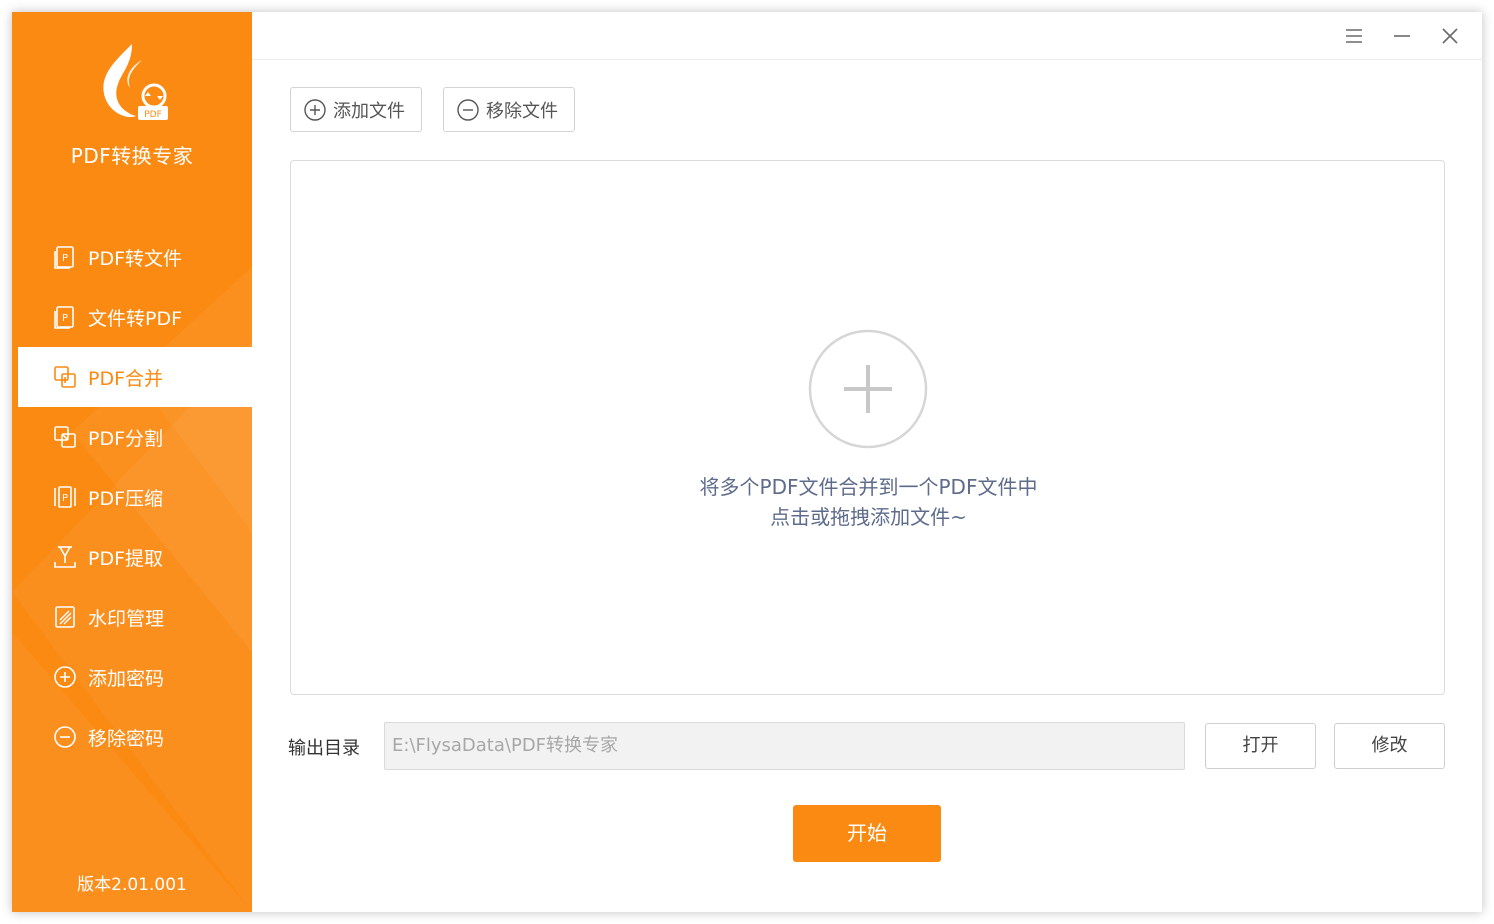 This screenshot has width=1494, height=924. Describe the element at coordinates (1260, 746) in the screenshot. I see `open-folder-button: 打开` at that location.